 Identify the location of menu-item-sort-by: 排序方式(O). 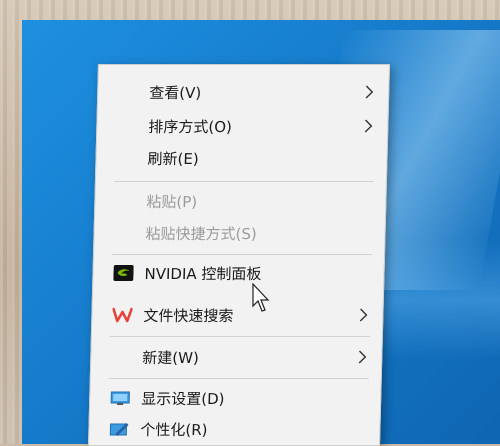
(242, 126).